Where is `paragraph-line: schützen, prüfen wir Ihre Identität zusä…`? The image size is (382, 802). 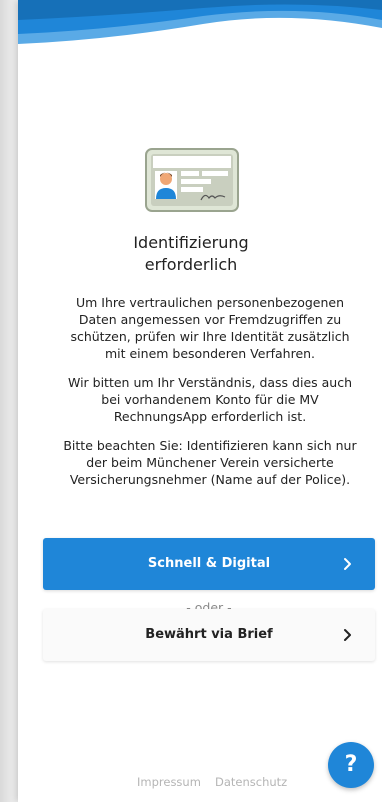
paragraph-line: schützen, prüfen wir Ihre Identität zusä… is located at coordinates (210, 336).